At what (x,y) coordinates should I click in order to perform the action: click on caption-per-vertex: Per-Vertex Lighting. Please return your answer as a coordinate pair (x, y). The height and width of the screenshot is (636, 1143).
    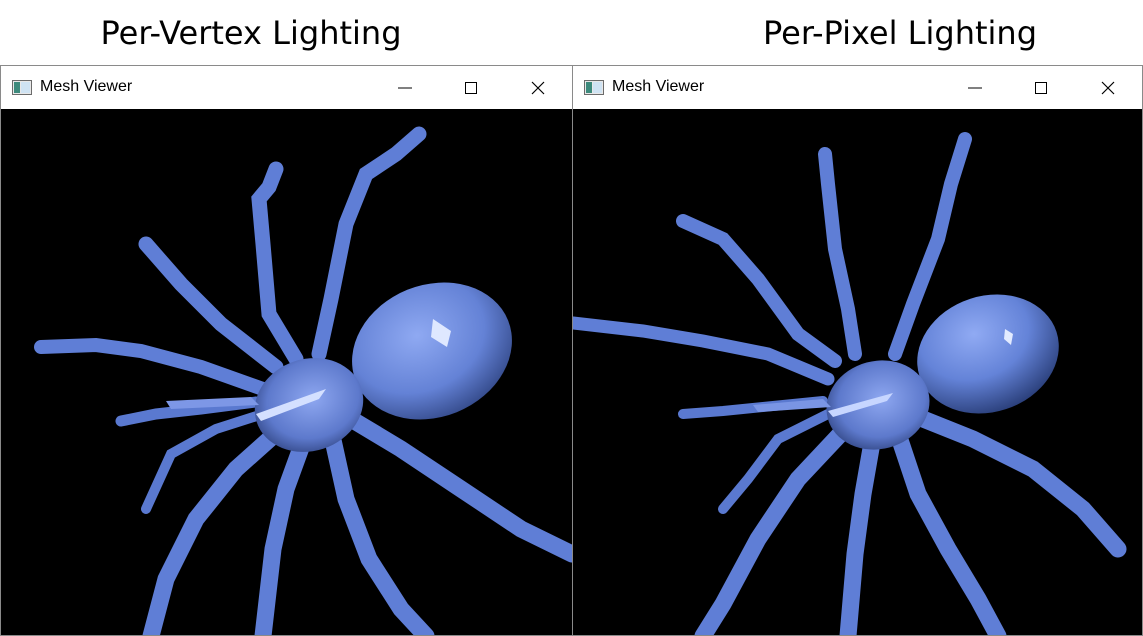
    Looking at the image, I should click on (251, 33).